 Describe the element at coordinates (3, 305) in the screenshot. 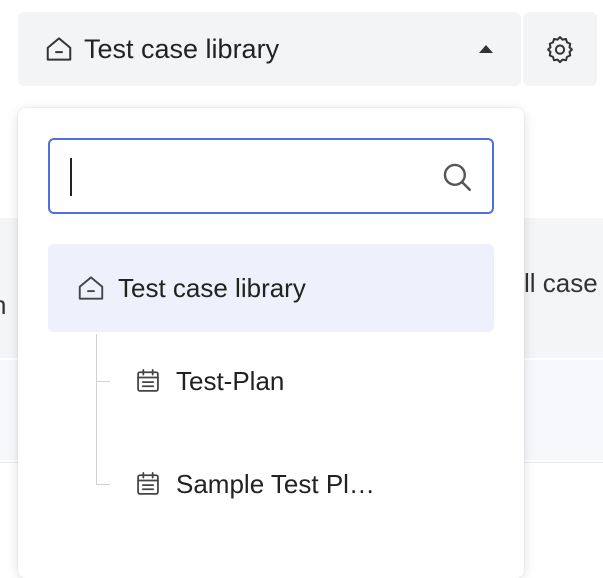

I see `background-text-left-2: n` at that location.